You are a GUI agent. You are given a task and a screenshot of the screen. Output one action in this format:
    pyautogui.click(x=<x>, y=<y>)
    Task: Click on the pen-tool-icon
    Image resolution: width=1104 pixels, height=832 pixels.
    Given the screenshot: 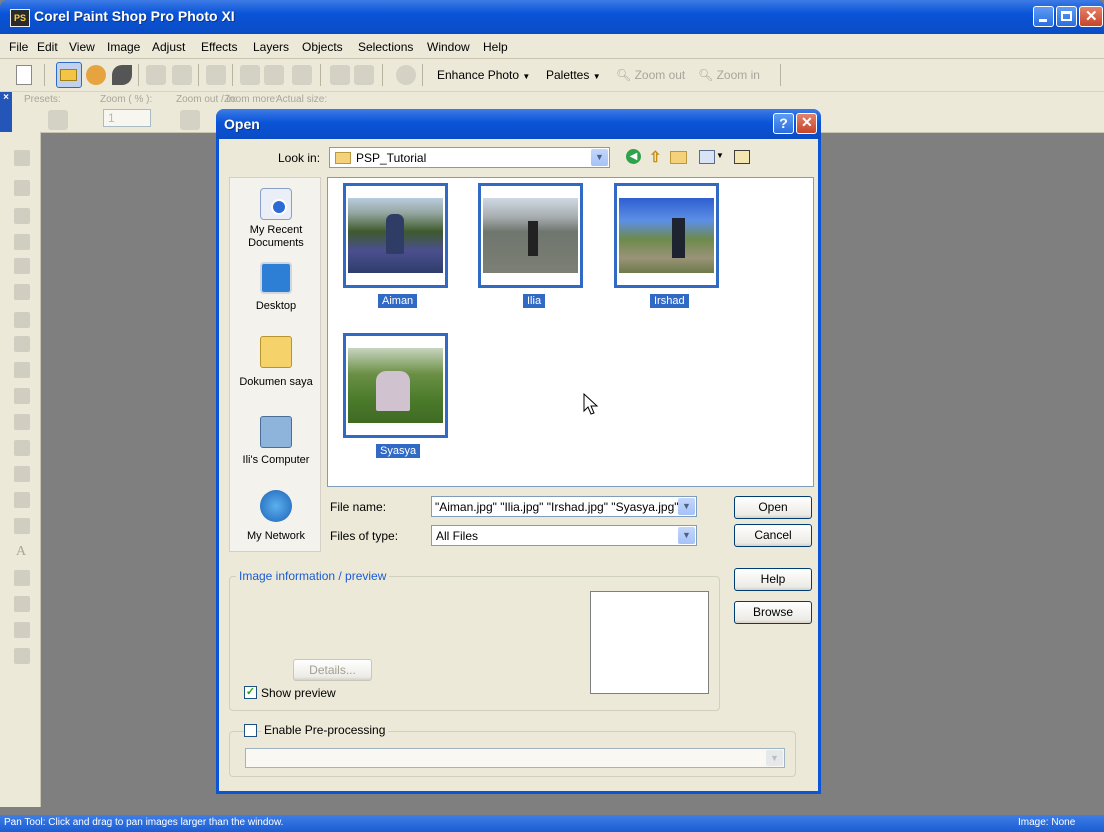 What is the action you would take?
    pyautogui.click(x=22, y=604)
    